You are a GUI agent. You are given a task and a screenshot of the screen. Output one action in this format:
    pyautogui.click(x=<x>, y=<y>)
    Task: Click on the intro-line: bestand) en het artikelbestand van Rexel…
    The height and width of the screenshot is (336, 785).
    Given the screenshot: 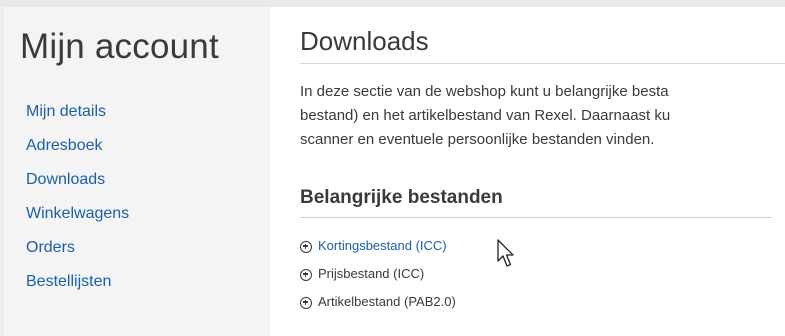 What is the action you would take?
    pyautogui.click(x=485, y=115)
    